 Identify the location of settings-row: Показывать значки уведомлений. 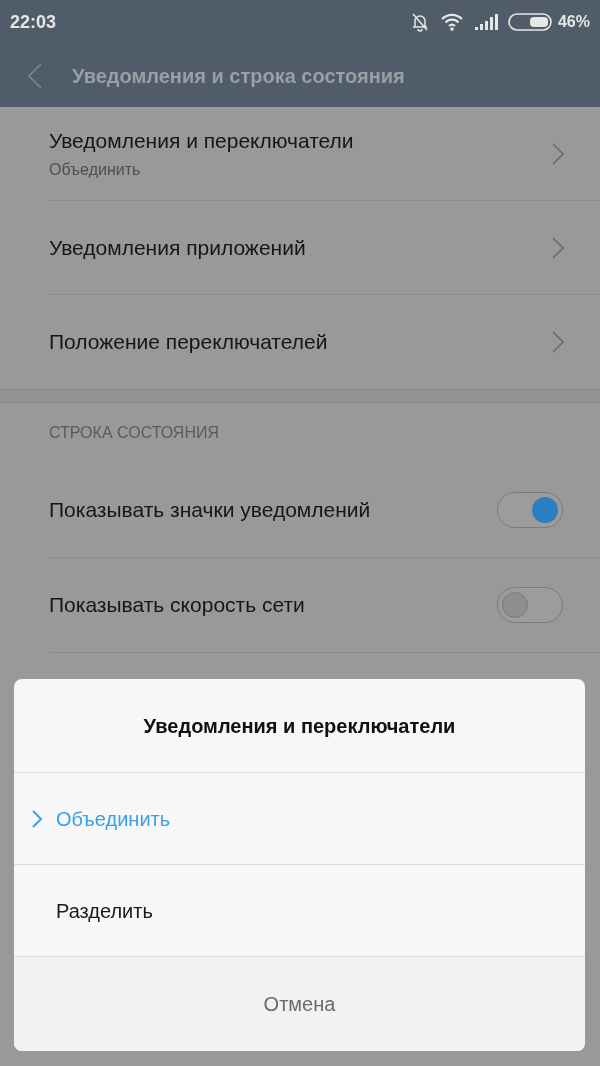
(324, 510).